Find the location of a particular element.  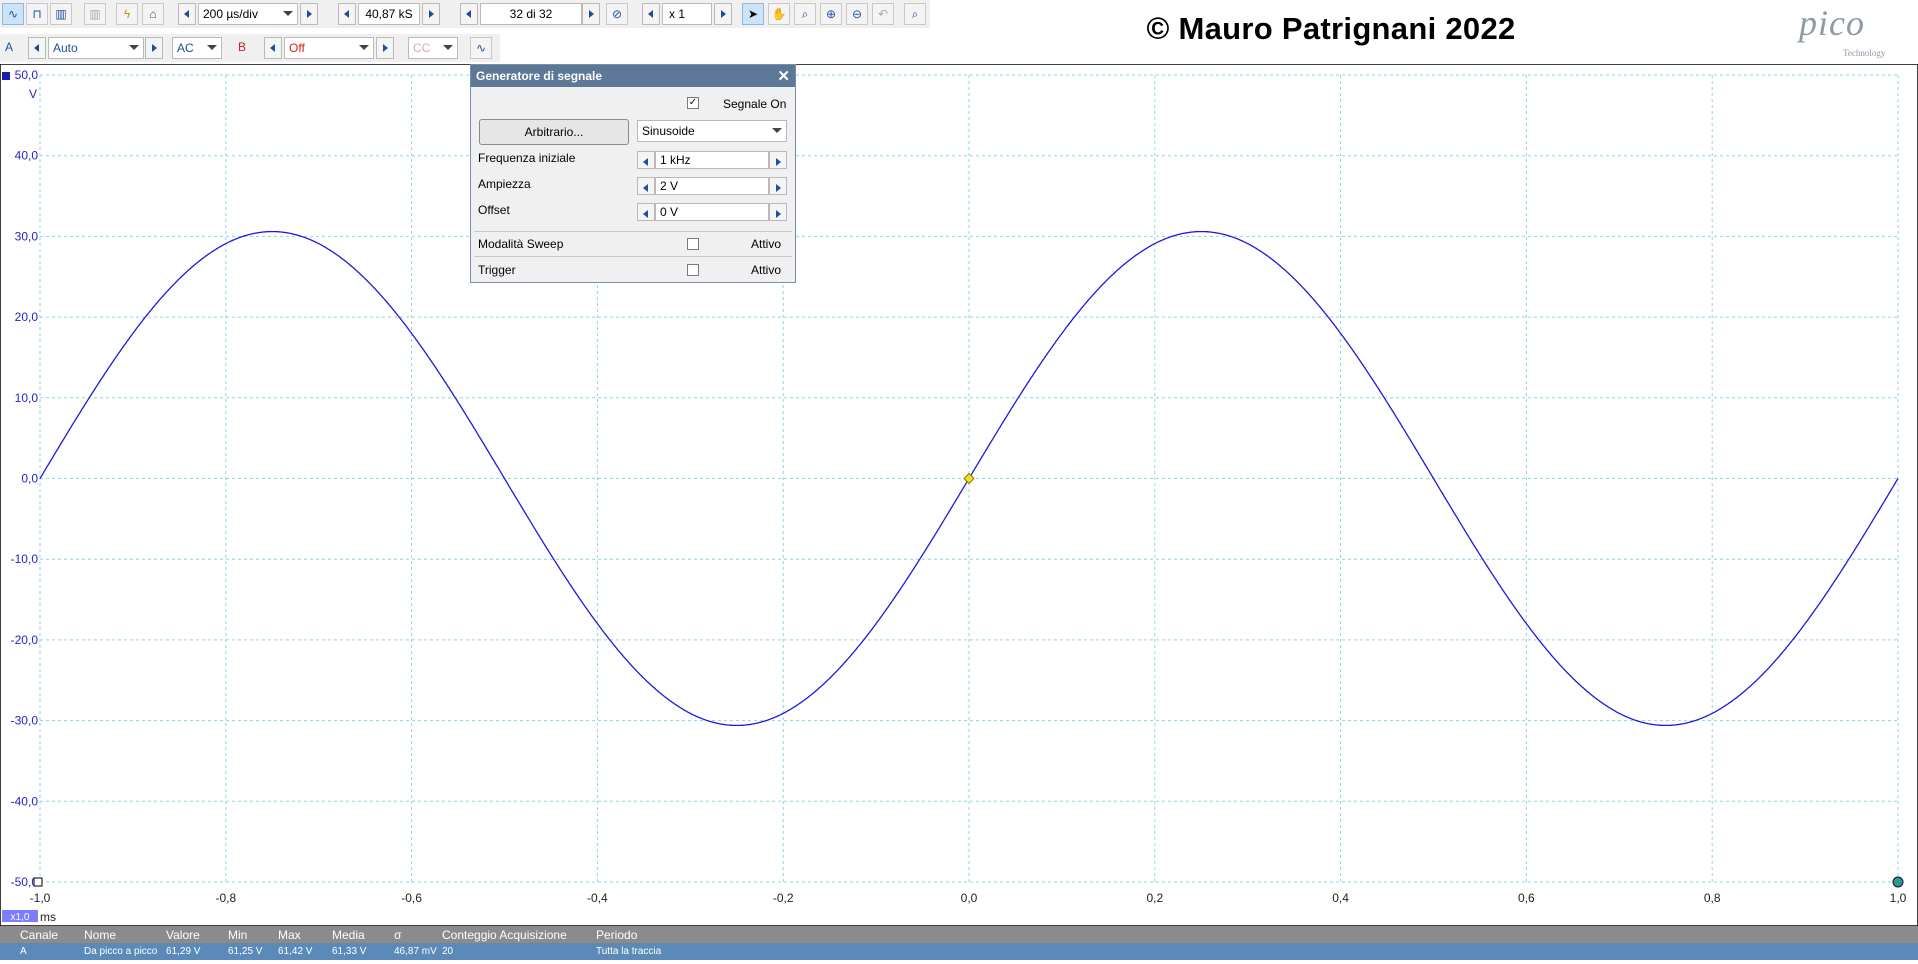

buffer-navigator-icon: ⊘ is located at coordinates (617, 14).